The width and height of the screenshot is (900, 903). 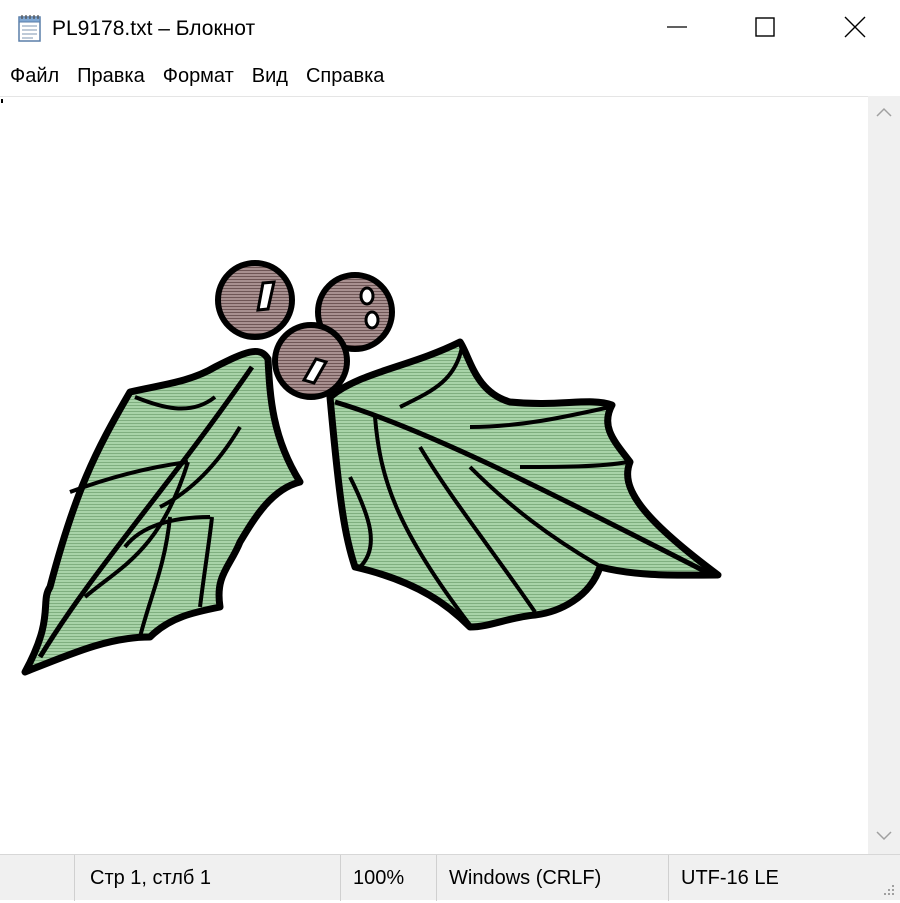 I want to click on menu-format: Формат, so click(x=198, y=77).